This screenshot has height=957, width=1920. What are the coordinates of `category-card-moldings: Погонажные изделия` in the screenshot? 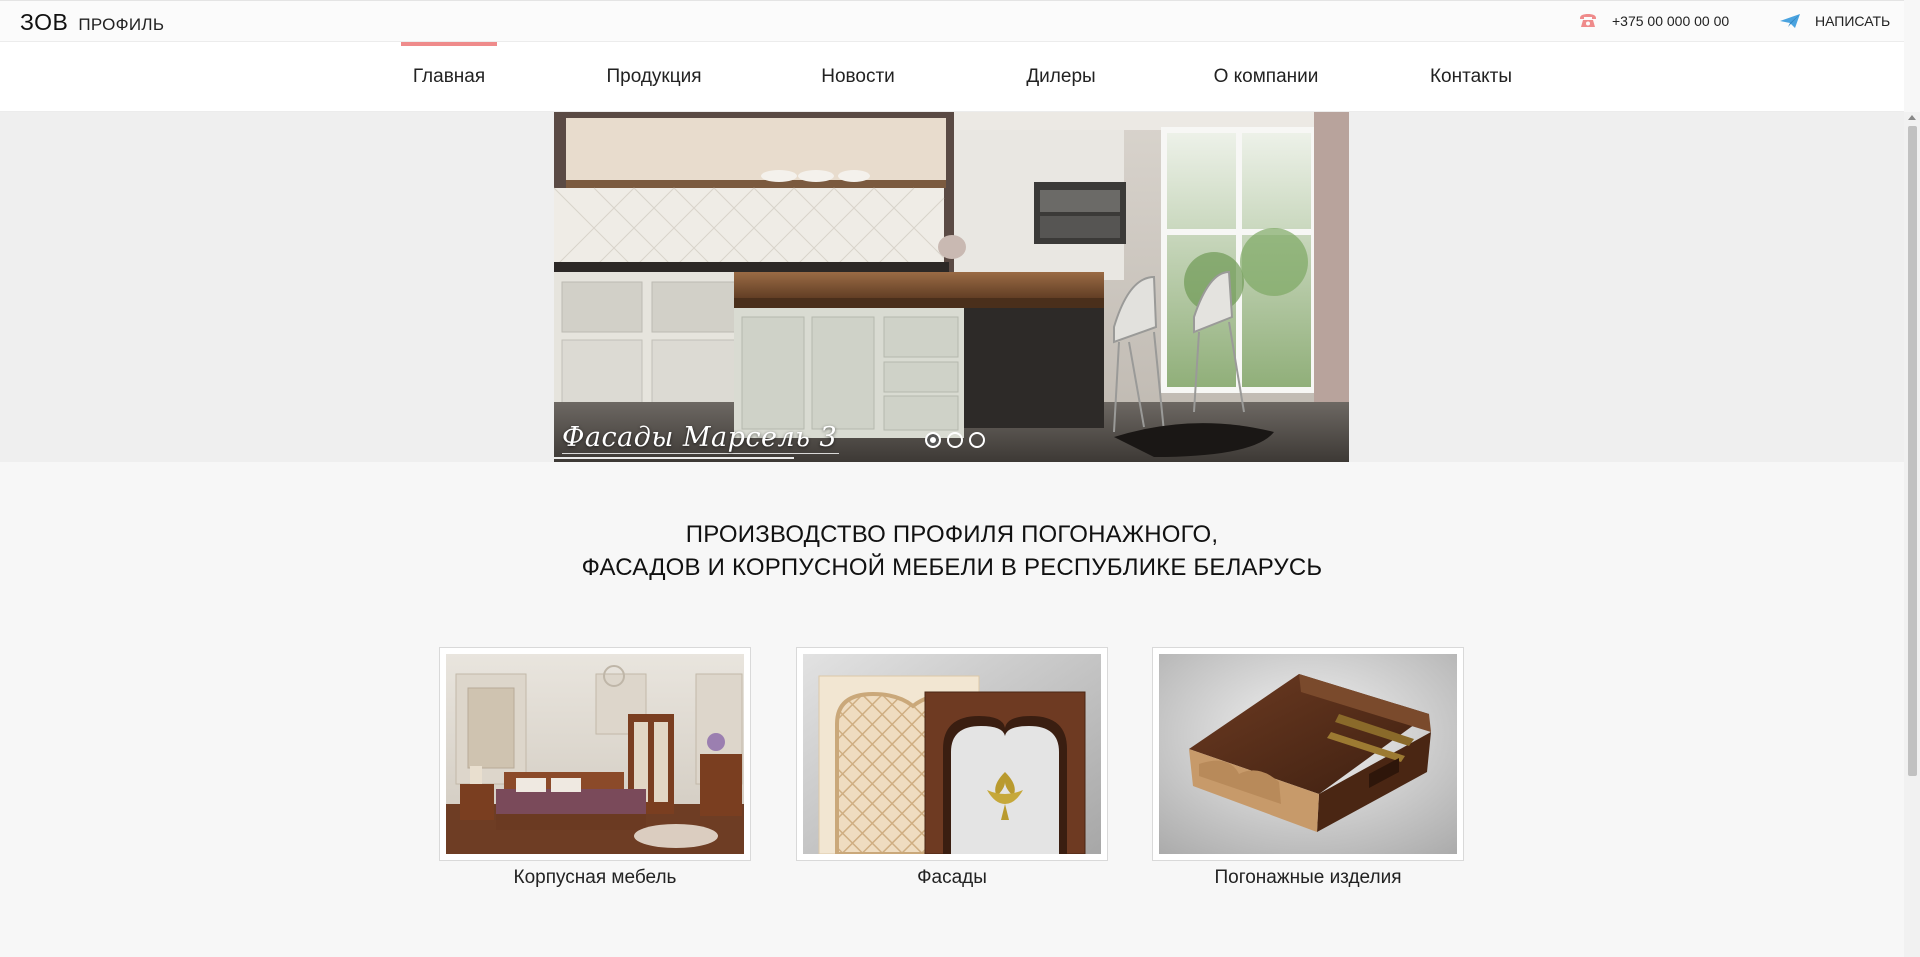 It's located at (1308, 768).